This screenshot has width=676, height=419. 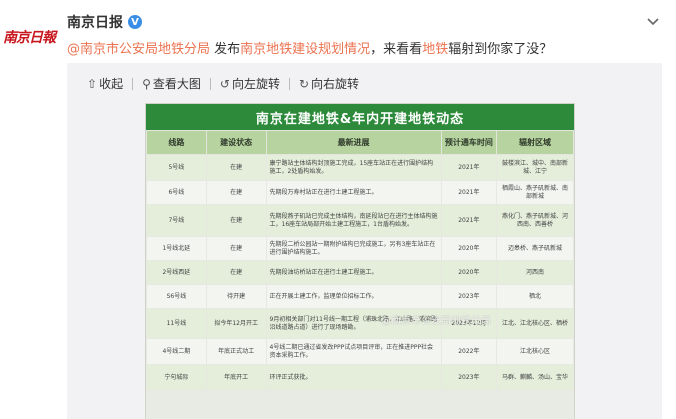 I want to click on table-cell: 5号线, so click(x=176, y=167).